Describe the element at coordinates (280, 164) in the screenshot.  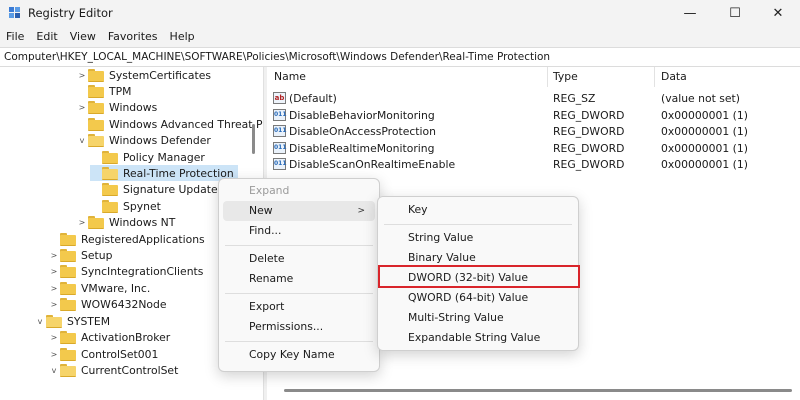
I see `binary-value-icon: 011` at that location.